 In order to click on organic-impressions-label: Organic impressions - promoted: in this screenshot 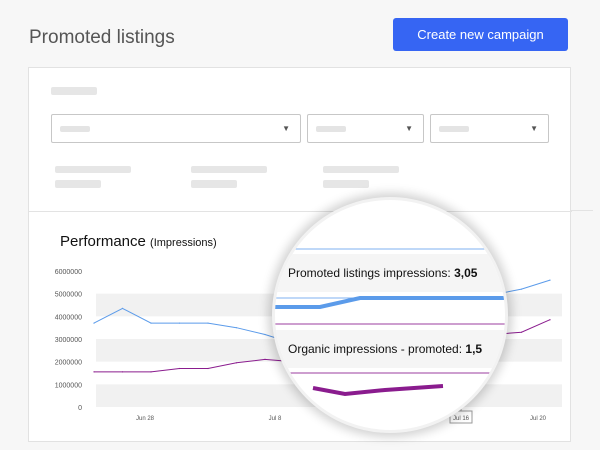, I will do `click(375, 349)`.